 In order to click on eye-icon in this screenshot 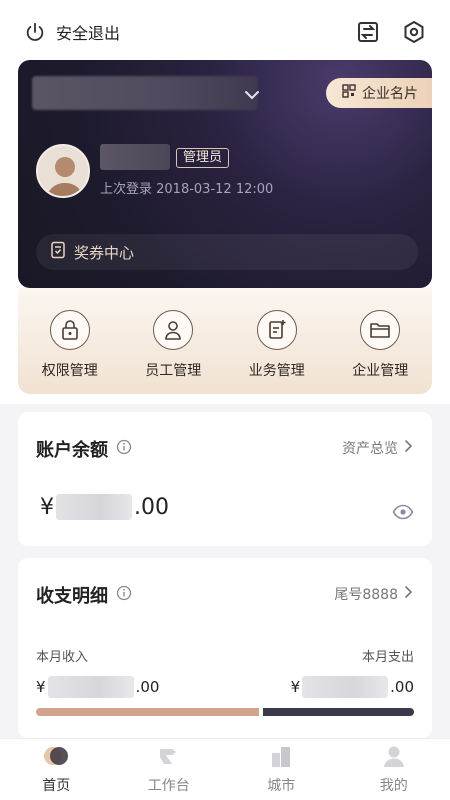, I will do `click(403, 514)`.